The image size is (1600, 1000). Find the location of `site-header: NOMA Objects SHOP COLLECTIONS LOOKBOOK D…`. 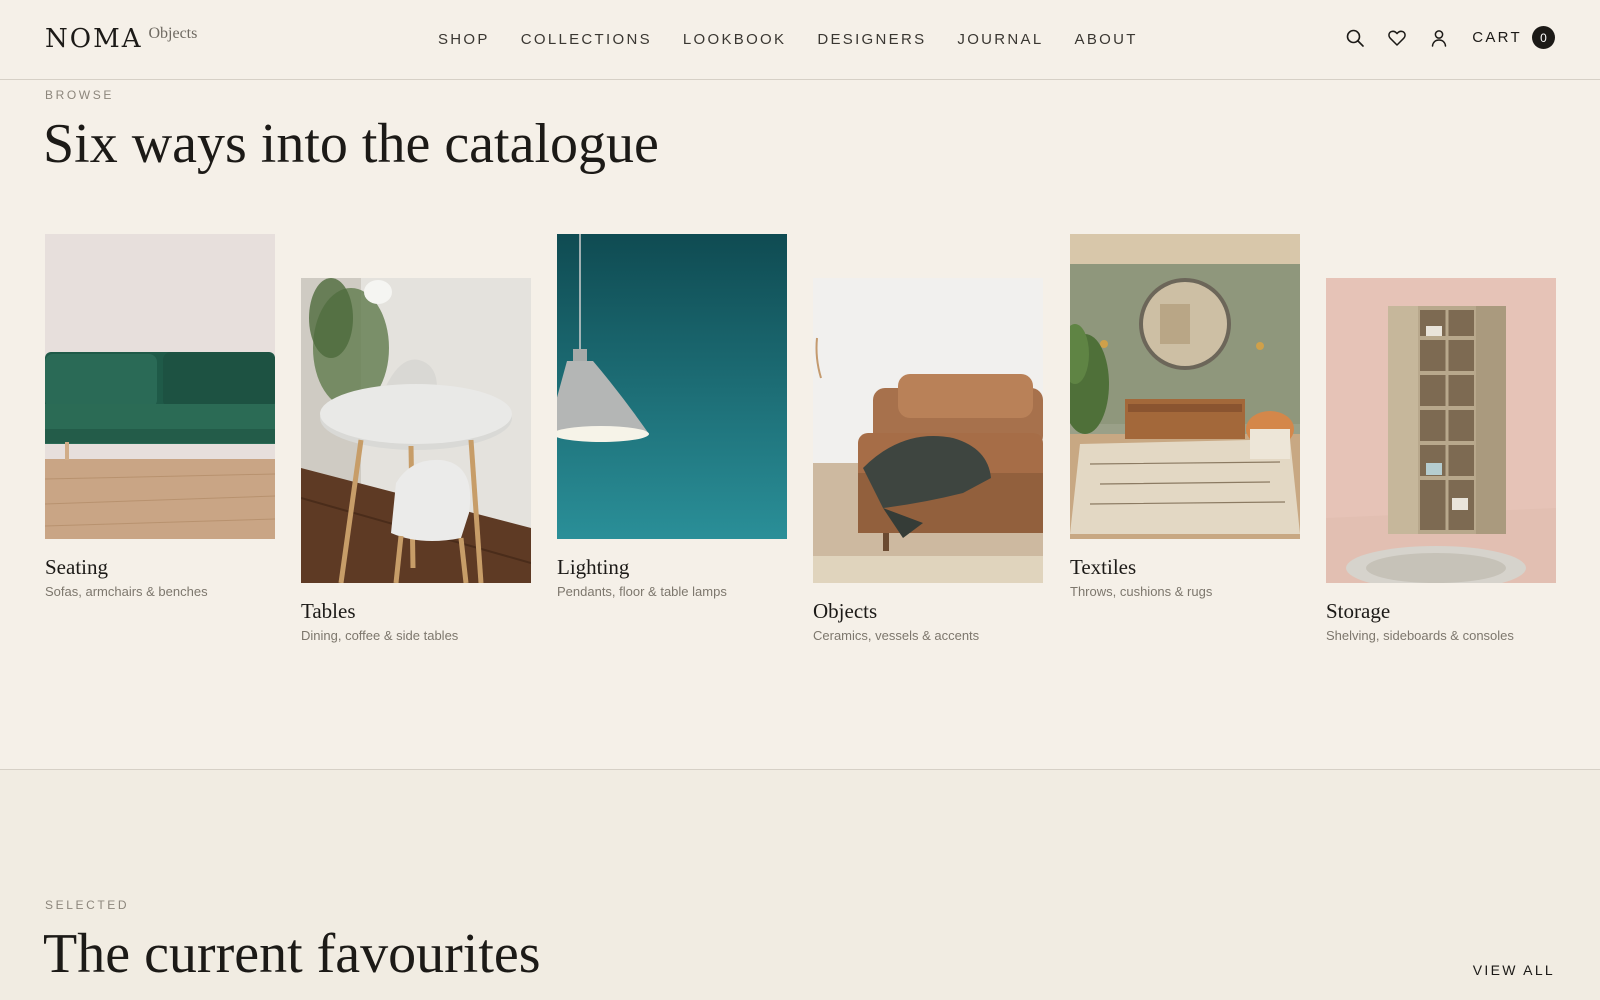

site-header: NOMA Objects SHOP COLLECTIONS LOOKBOOK D… is located at coordinates (800, 40).